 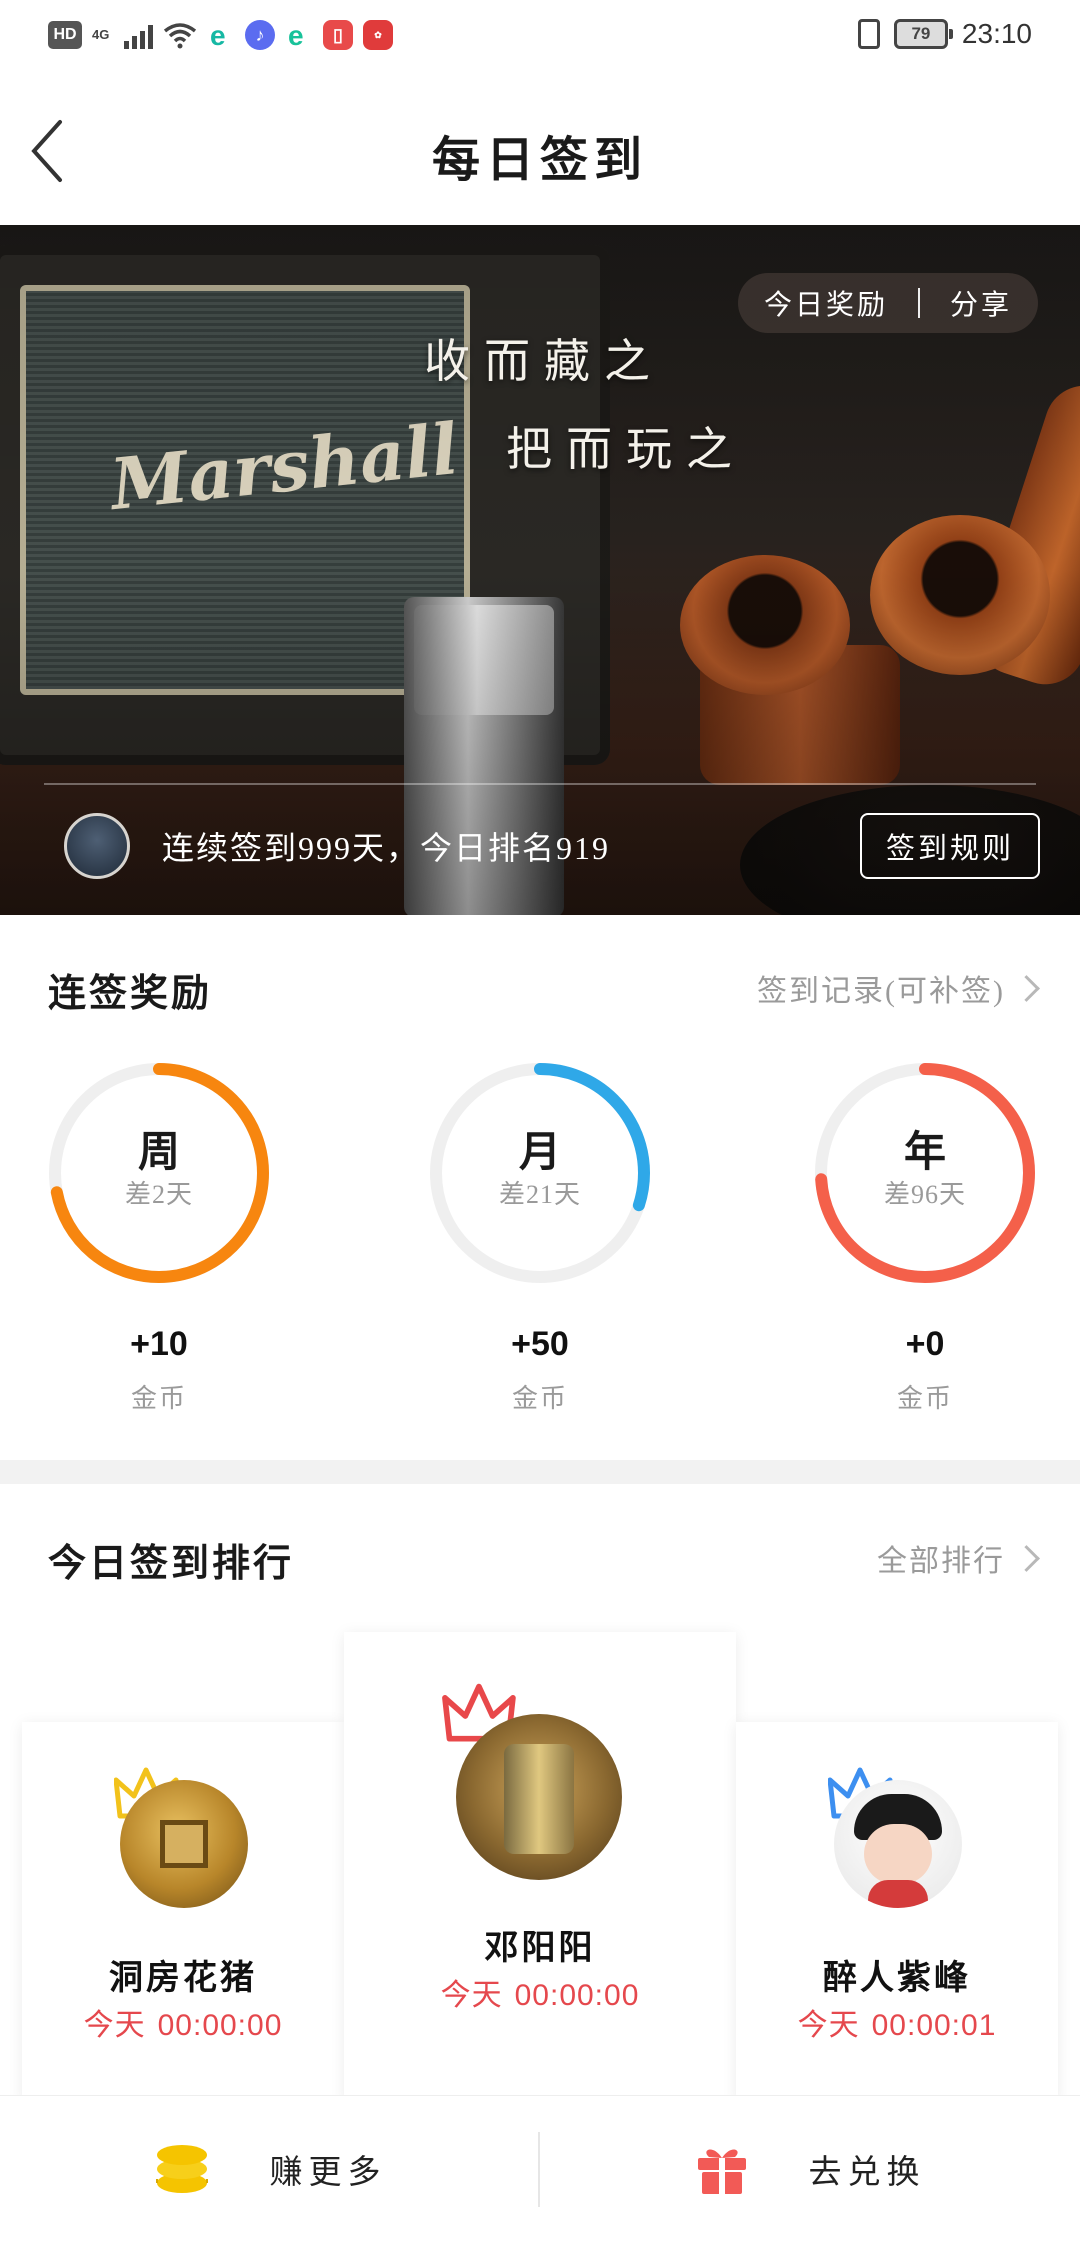 I want to click on huawei-store-icon: ✿, so click(x=378, y=35).